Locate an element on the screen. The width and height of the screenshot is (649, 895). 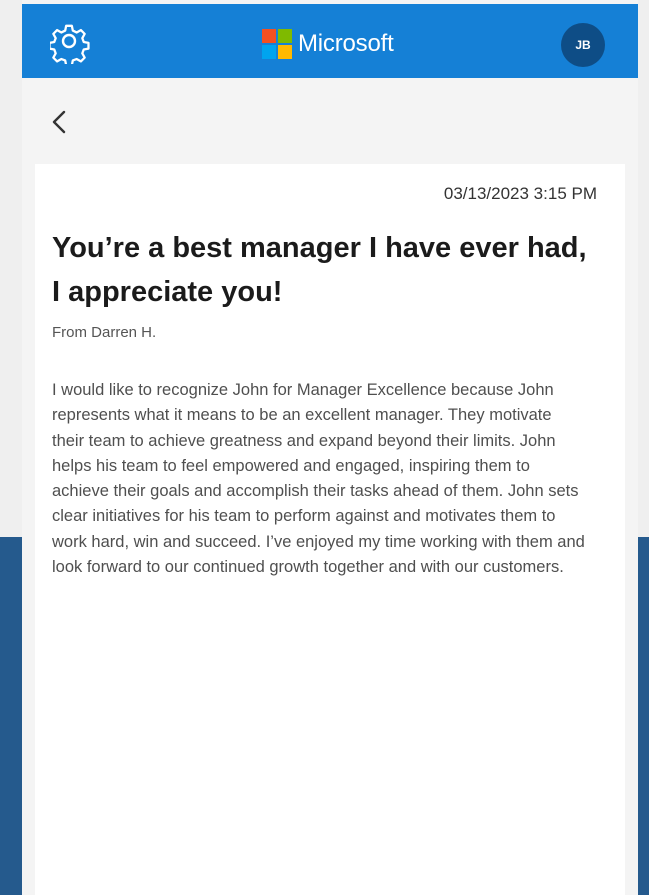
gear-icon is located at coordinates (69, 45).